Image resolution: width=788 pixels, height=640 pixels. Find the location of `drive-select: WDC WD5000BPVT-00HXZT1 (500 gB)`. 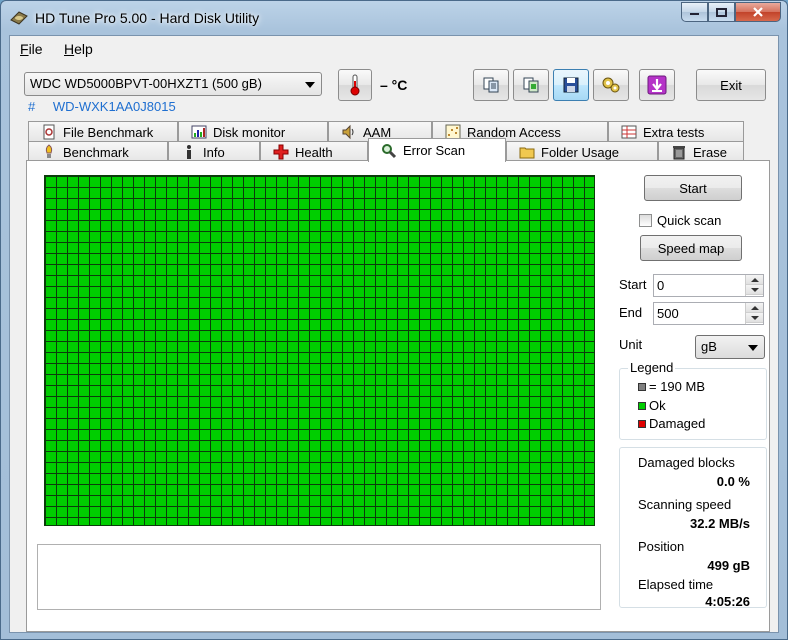

drive-select: WDC WD5000BPVT-00HXZT1 (500 gB) is located at coordinates (173, 84).